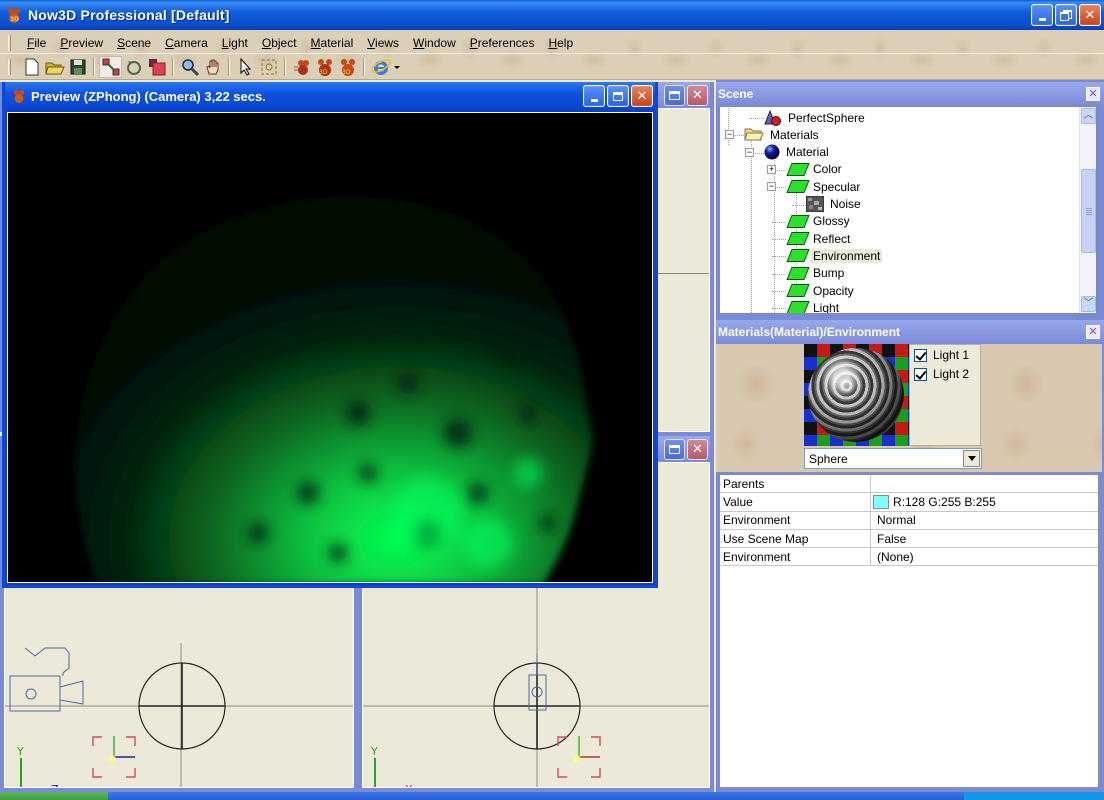 Image resolution: width=1104 pixels, height=800 pixels. What do you see at coordinates (134, 43) in the screenshot?
I see `menu-scene: Scene` at bounding box center [134, 43].